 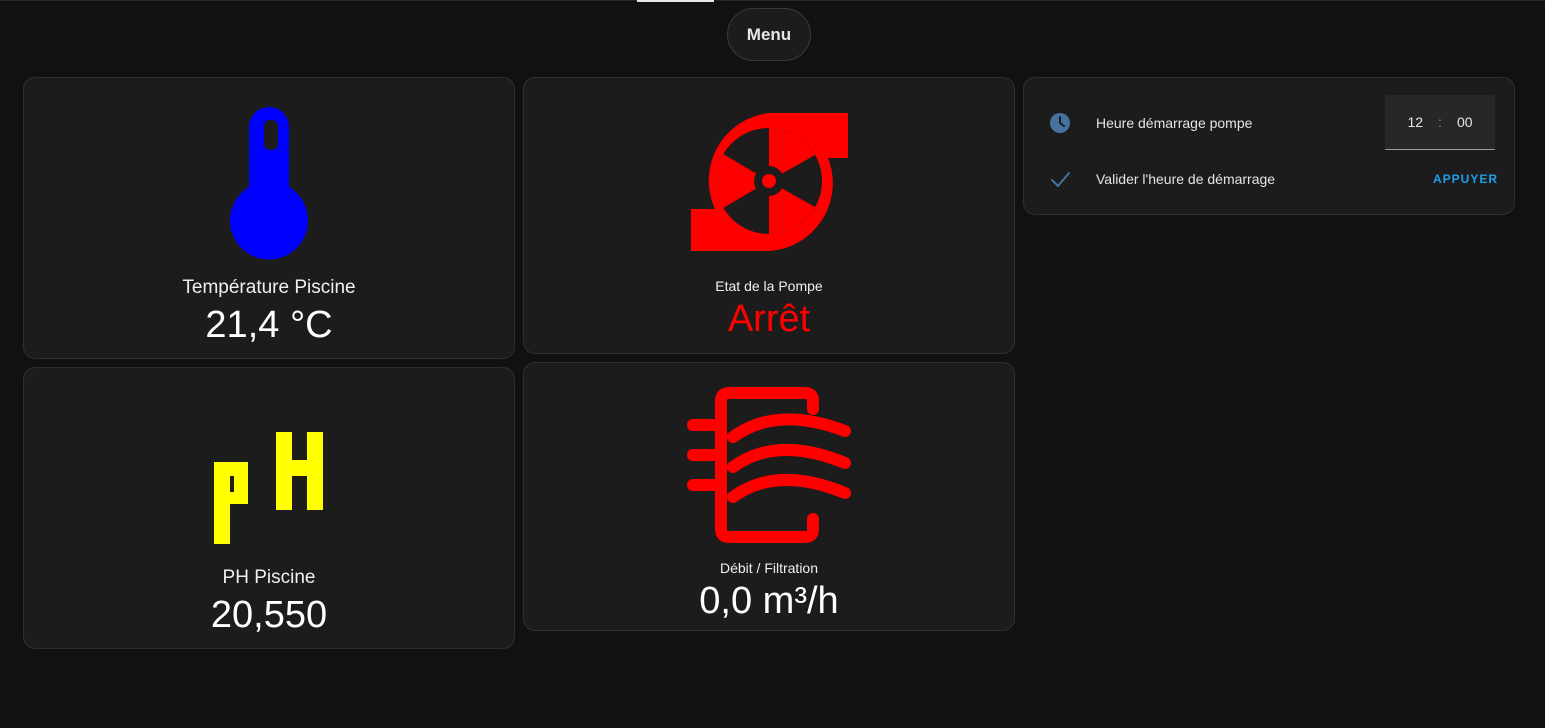 I want to click on ph-icon, so click(x=268, y=488).